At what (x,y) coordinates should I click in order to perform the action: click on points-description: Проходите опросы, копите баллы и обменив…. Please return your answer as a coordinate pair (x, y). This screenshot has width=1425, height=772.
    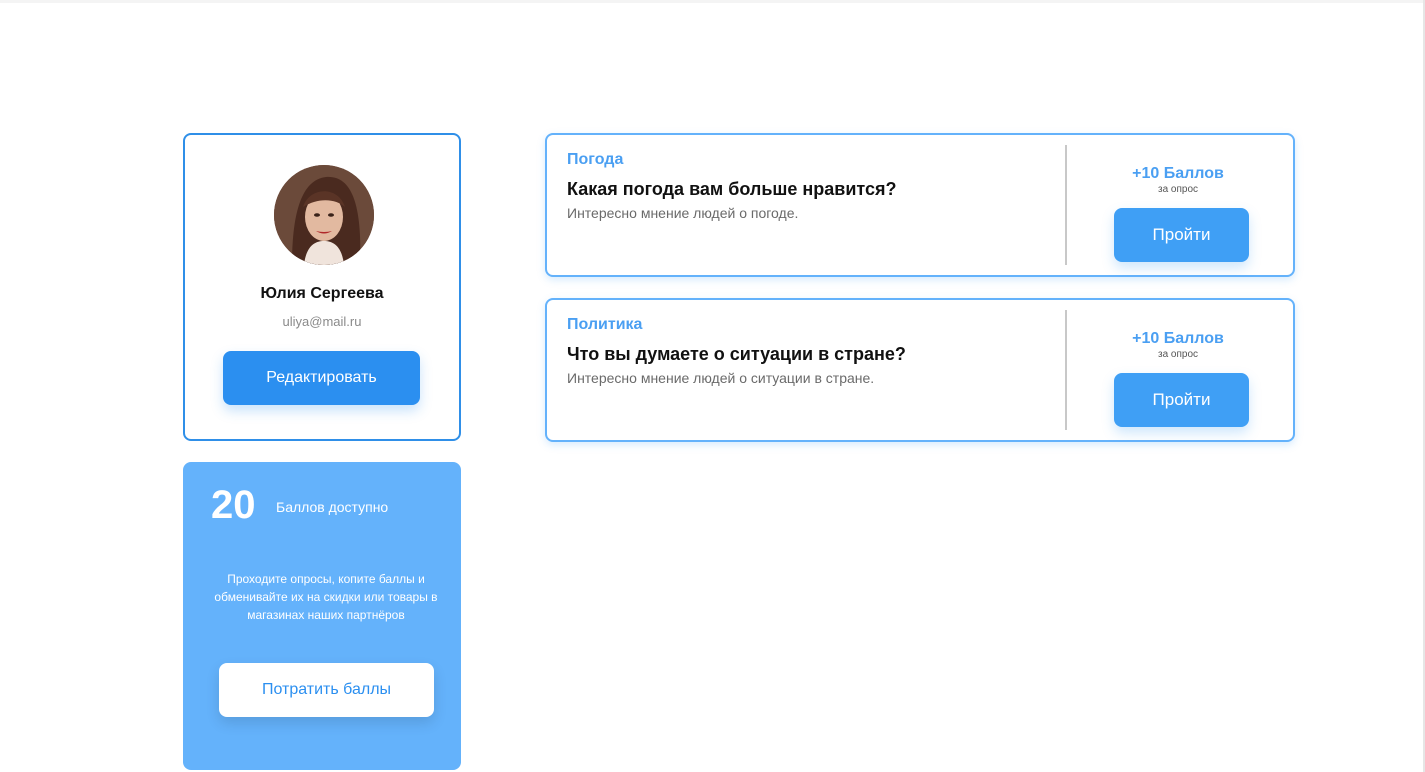
    Looking at the image, I should click on (326, 597).